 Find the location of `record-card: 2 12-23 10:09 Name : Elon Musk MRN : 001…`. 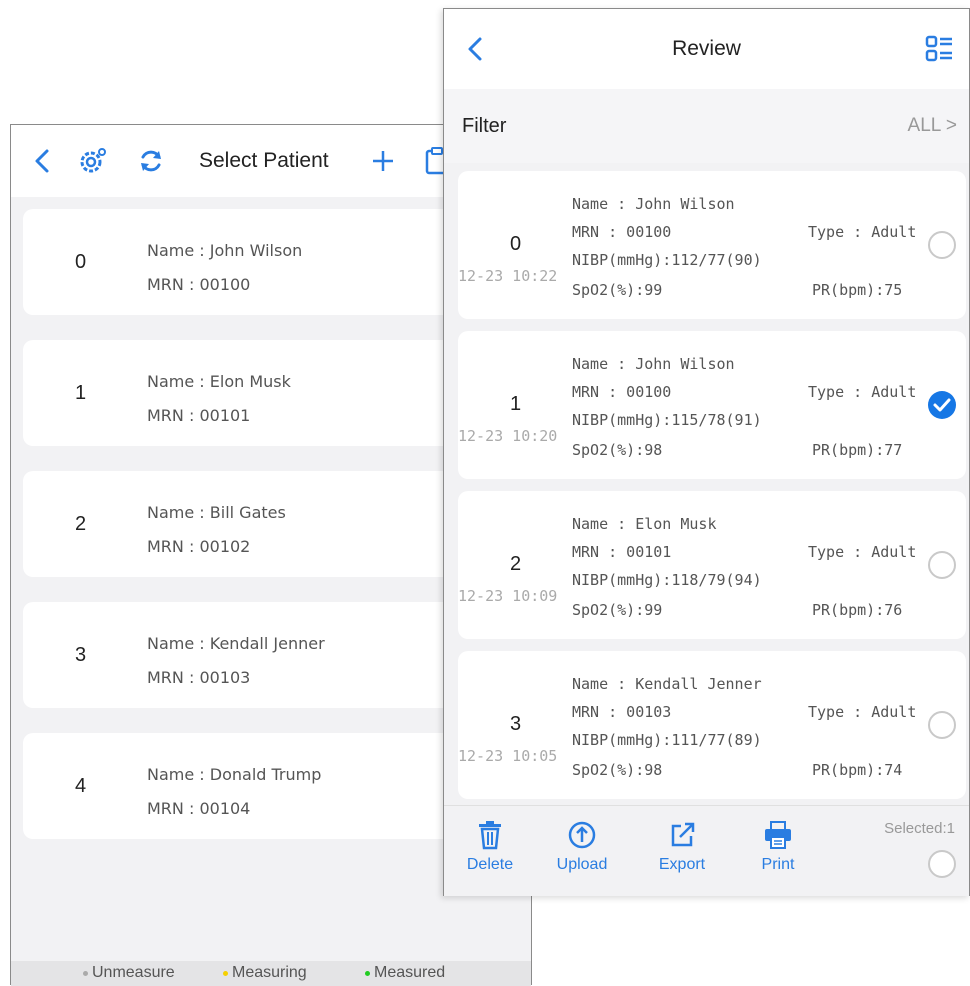

record-card: 2 12-23 10:09 Name : Elon Musk MRN : 001… is located at coordinates (712, 565).